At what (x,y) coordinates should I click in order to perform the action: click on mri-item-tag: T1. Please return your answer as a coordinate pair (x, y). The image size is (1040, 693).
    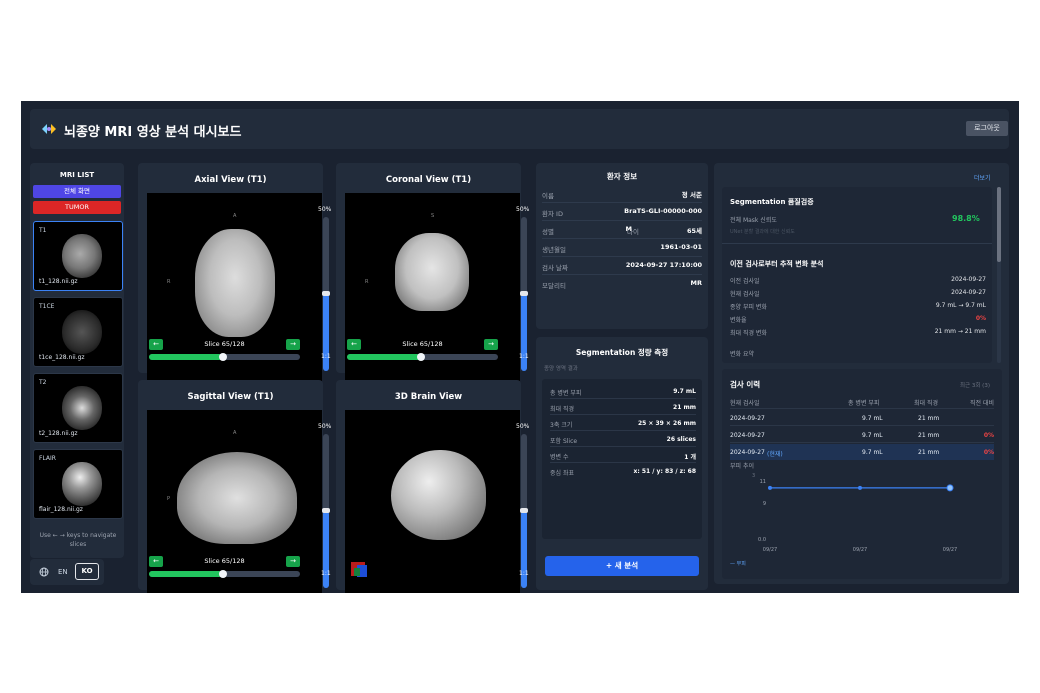
    Looking at the image, I should click on (43, 230).